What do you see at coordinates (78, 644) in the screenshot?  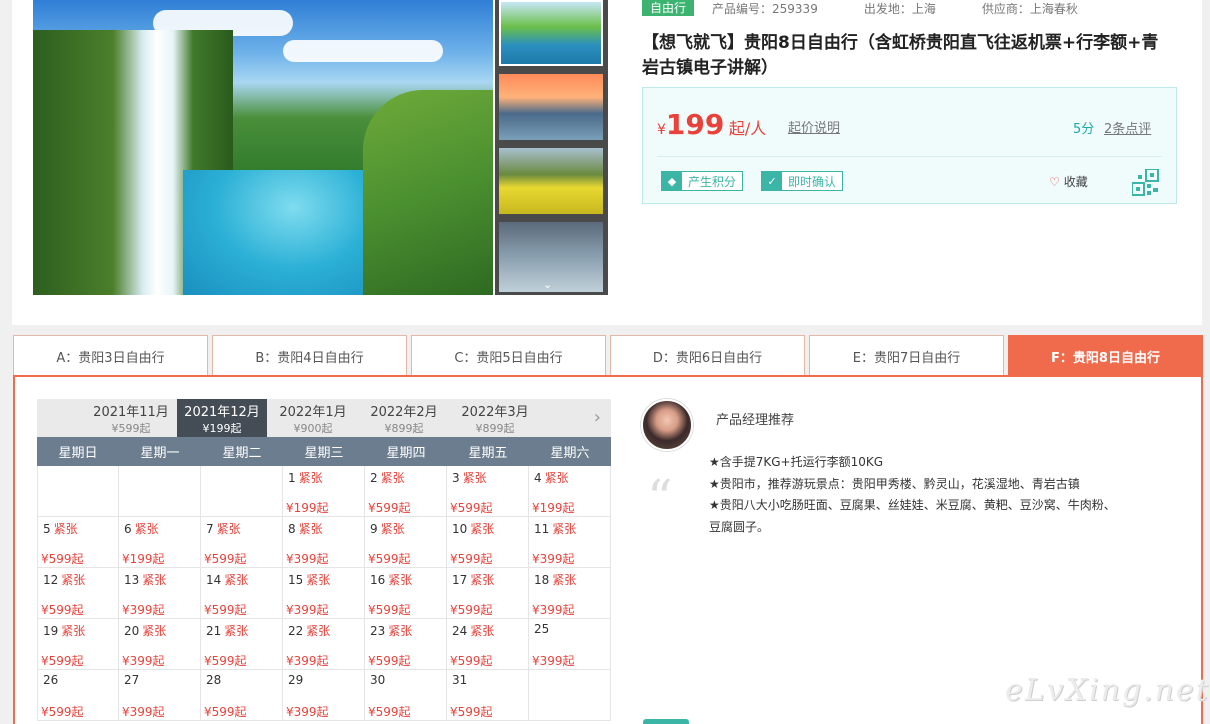 I see `calendar-day-cell: 19 紧张 ¥599起` at bounding box center [78, 644].